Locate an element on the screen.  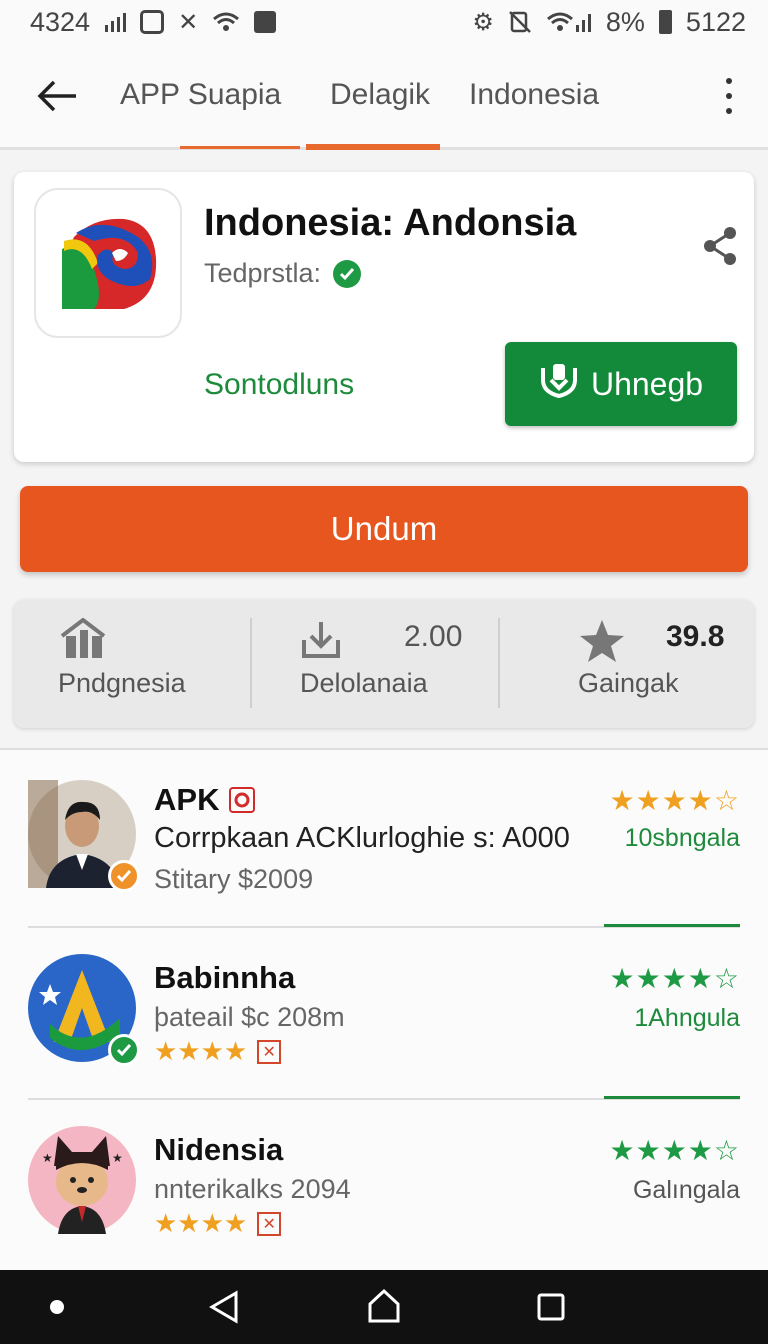
signal-icon is located at coordinates (115, 22).